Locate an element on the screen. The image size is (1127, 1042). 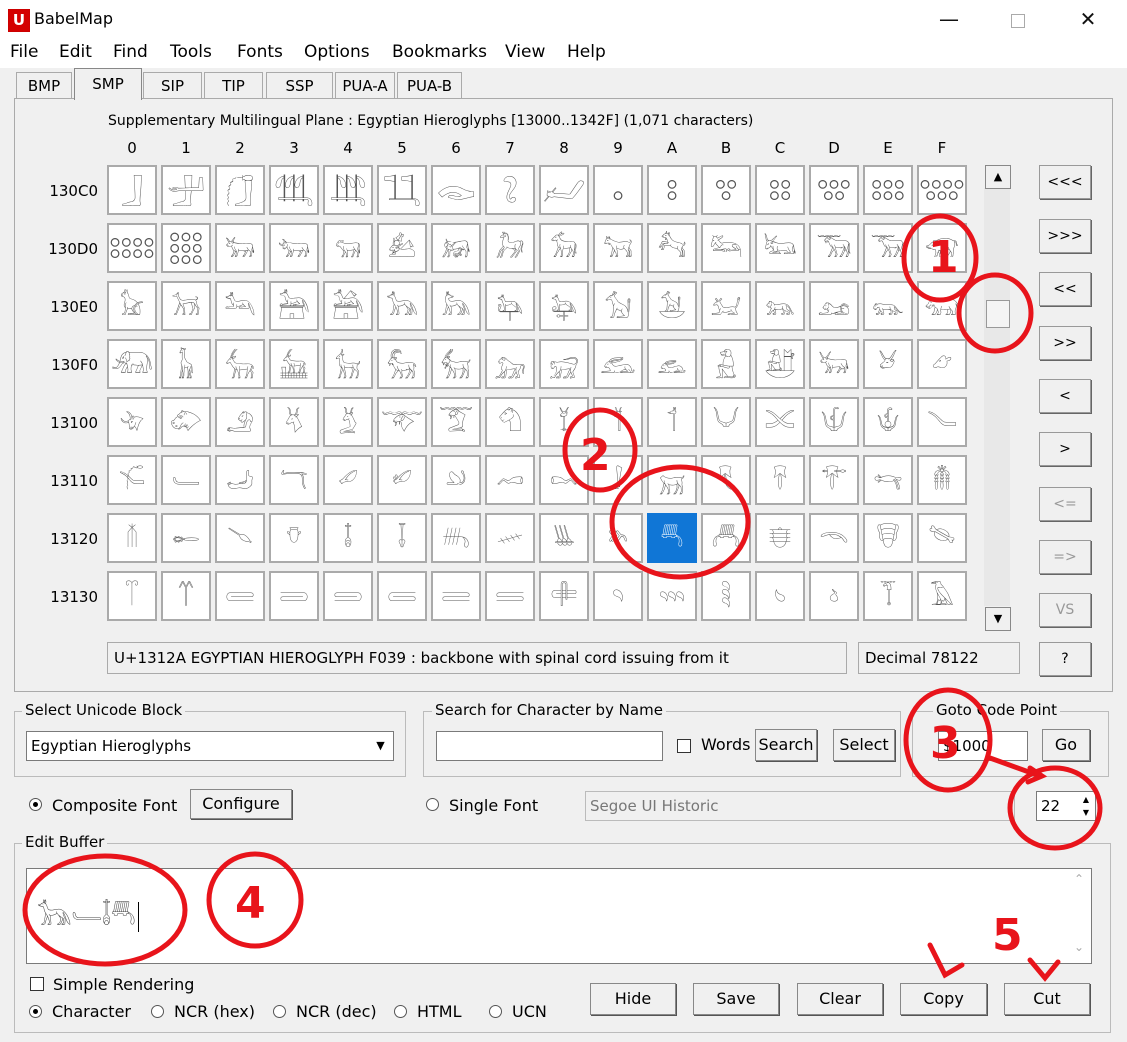
annotation-4: 4 is located at coordinates (250, 903).